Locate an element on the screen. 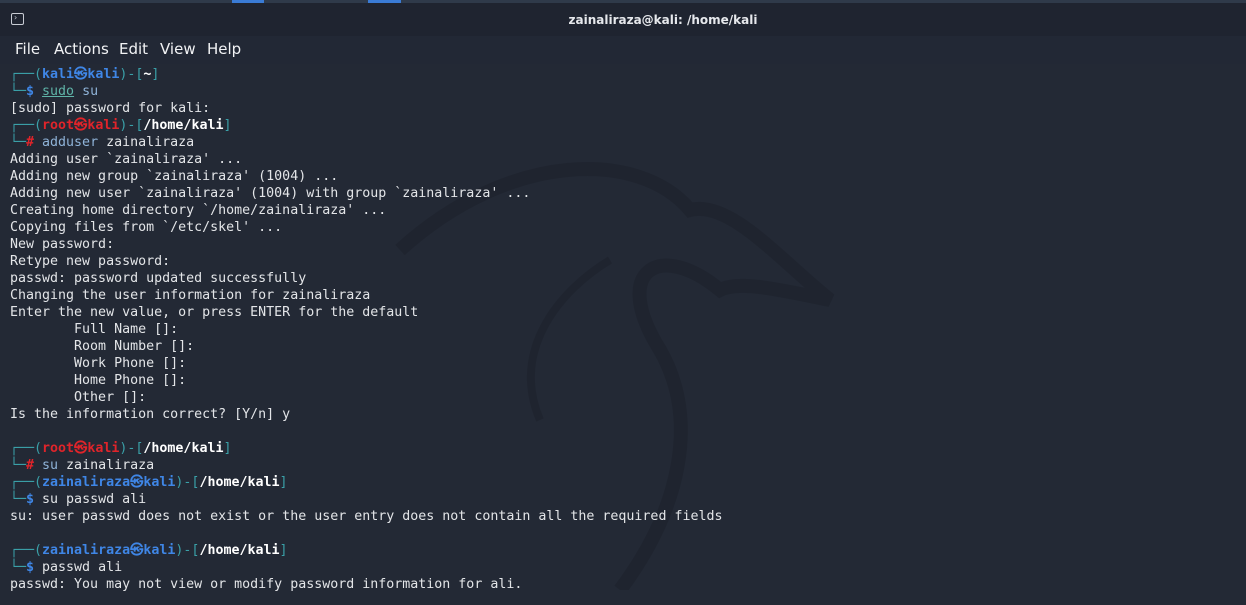 The height and width of the screenshot is (605, 1246). terminal-segment-out: passwd: password updated successfully is located at coordinates (158, 278).